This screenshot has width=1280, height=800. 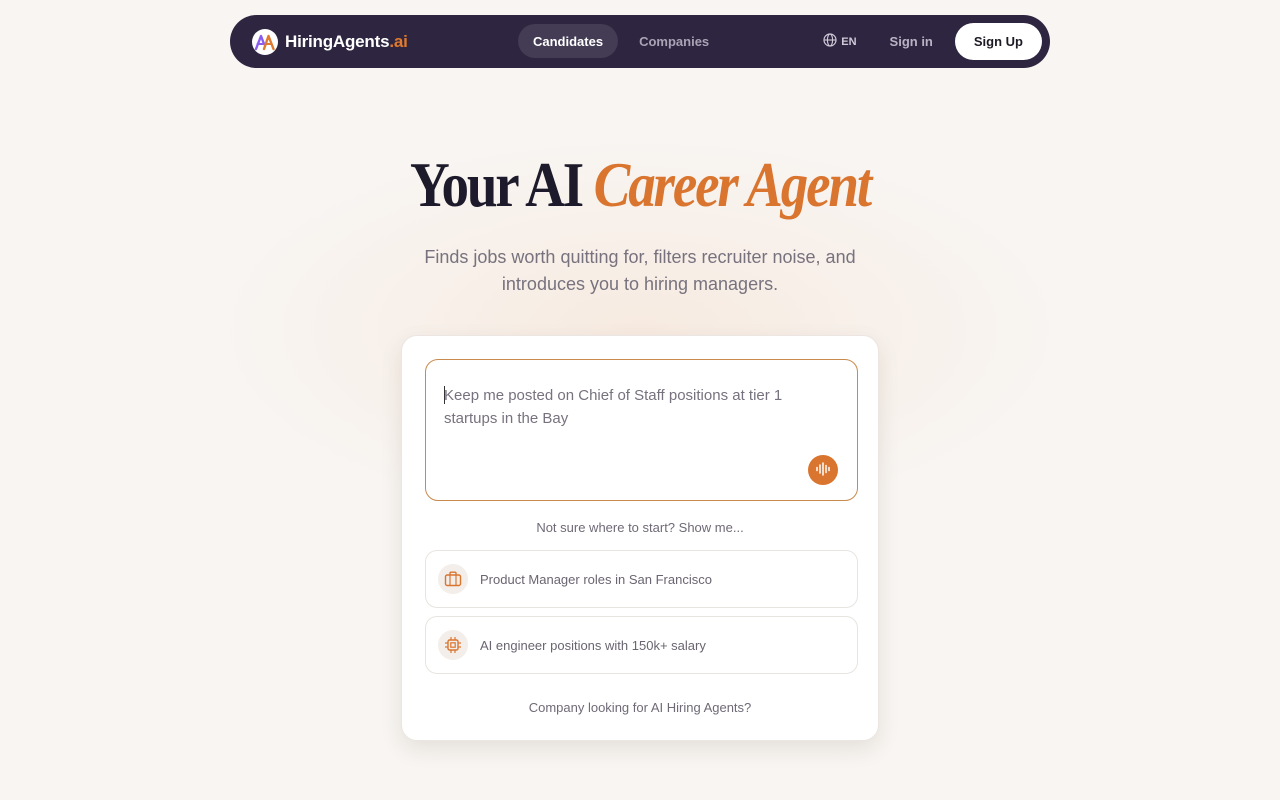 I want to click on hero-title-plain: Your AI, so click(x=496, y=184).